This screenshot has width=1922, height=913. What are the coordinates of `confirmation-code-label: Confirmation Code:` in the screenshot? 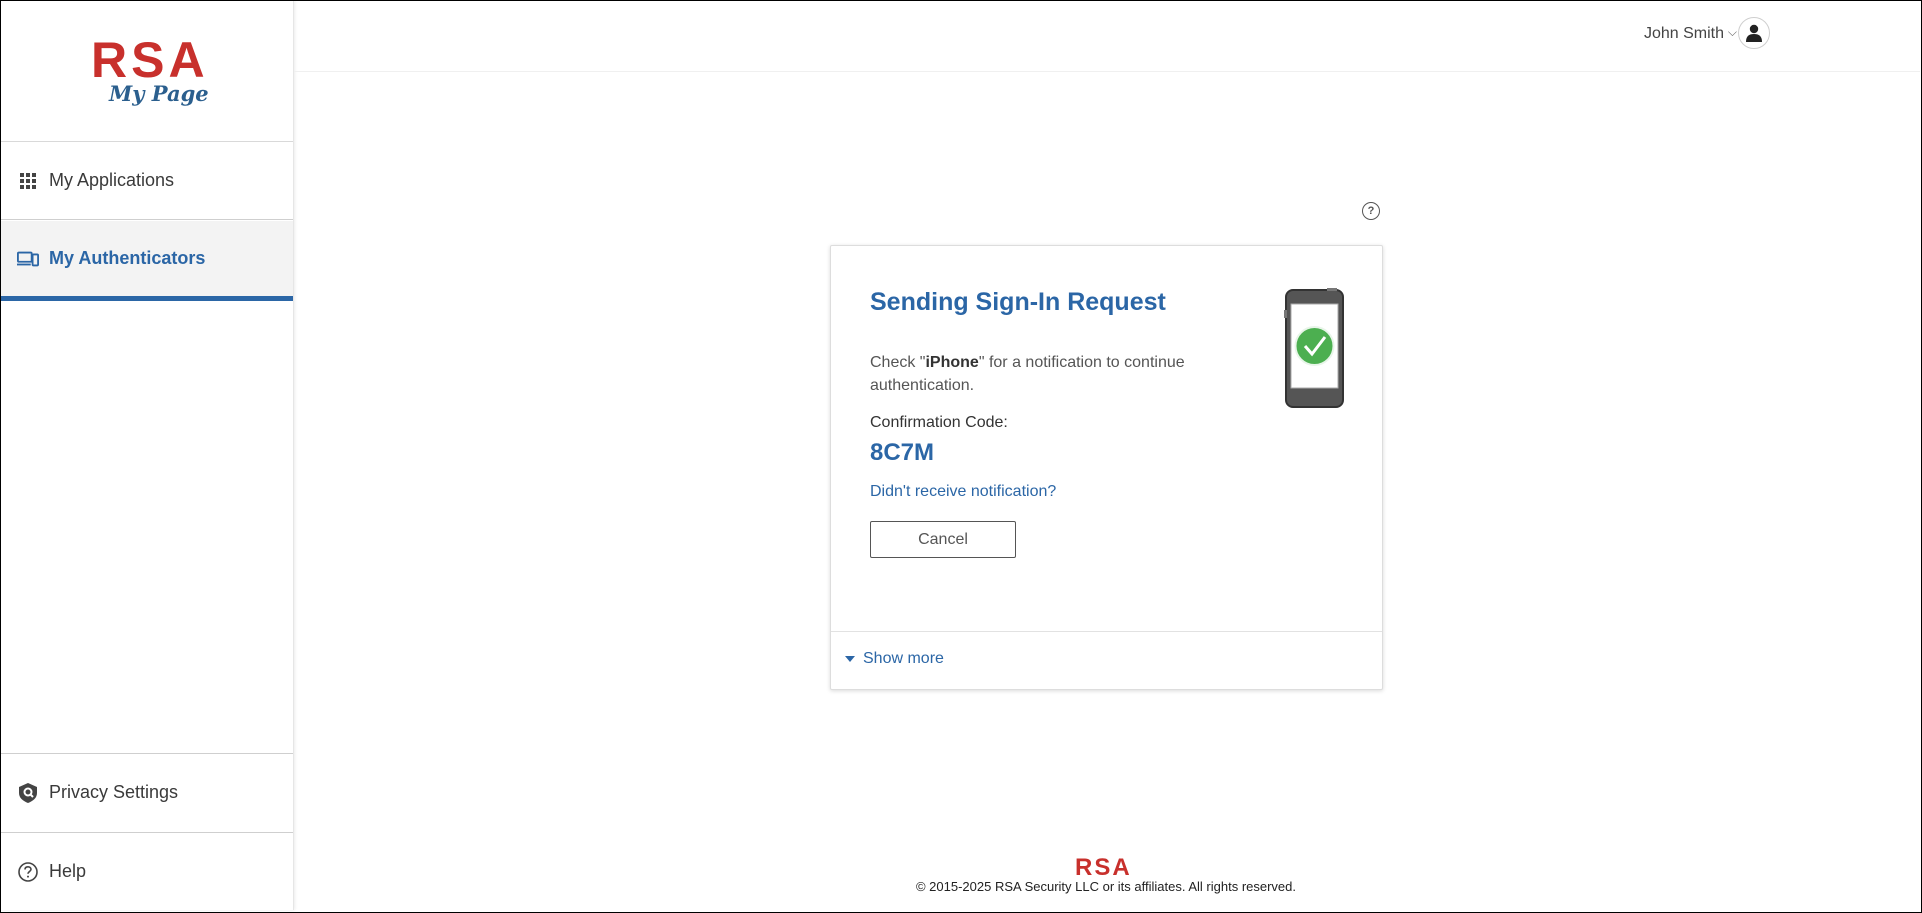 It's located at (939, 422).